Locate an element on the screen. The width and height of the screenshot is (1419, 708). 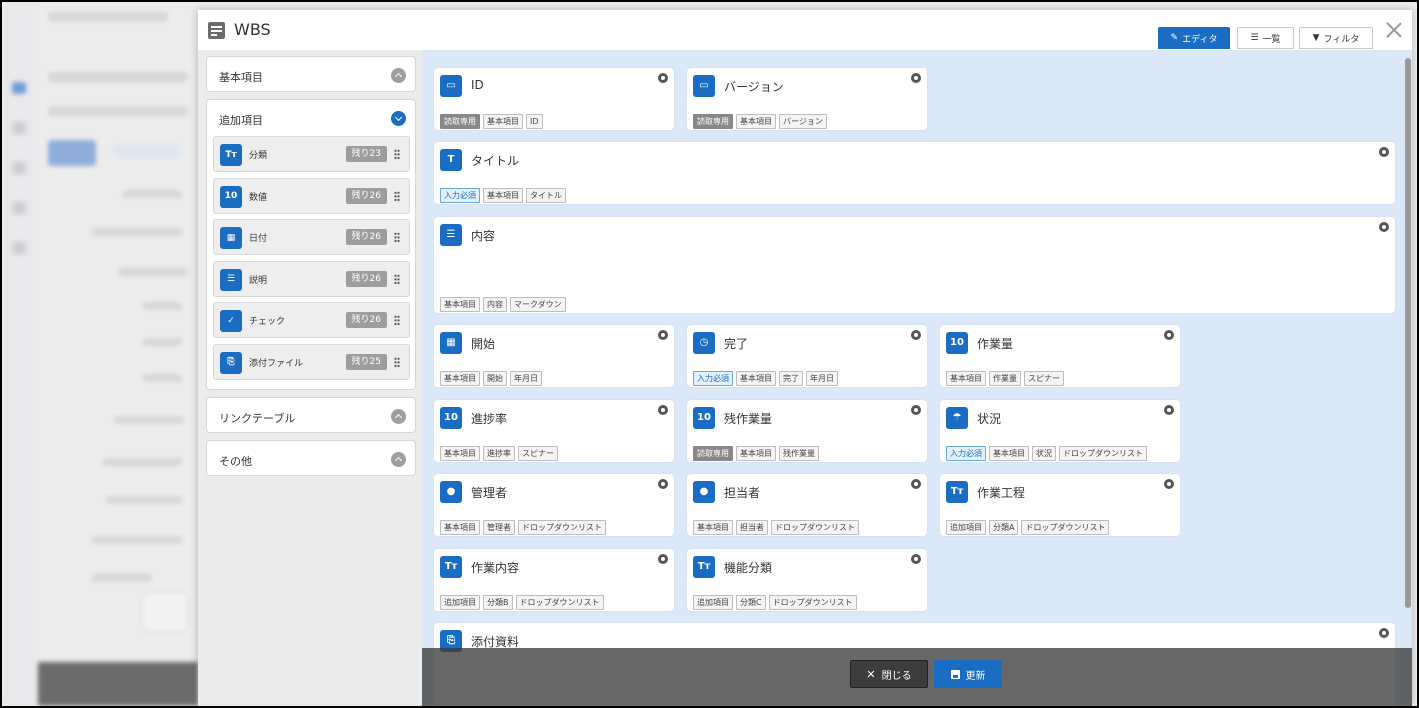
field-card: ▦ 開始 基本項目 開始 年月日 is located at coordinates (554, 356).